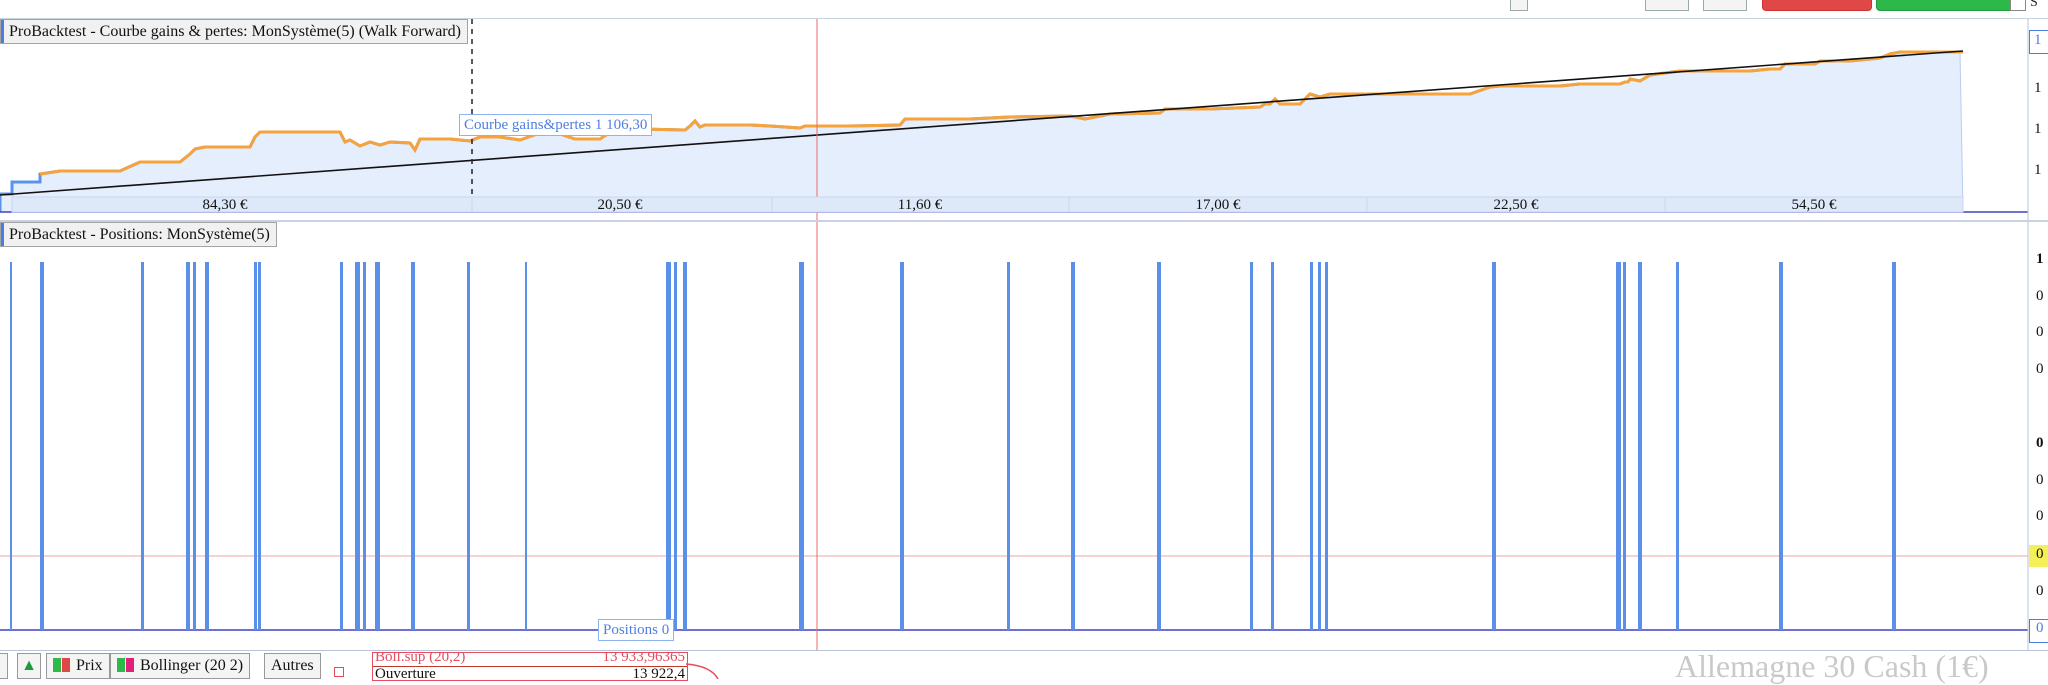 The image size is (2048, 685). I want to click on prix-swatch-green, so click(57, 665).